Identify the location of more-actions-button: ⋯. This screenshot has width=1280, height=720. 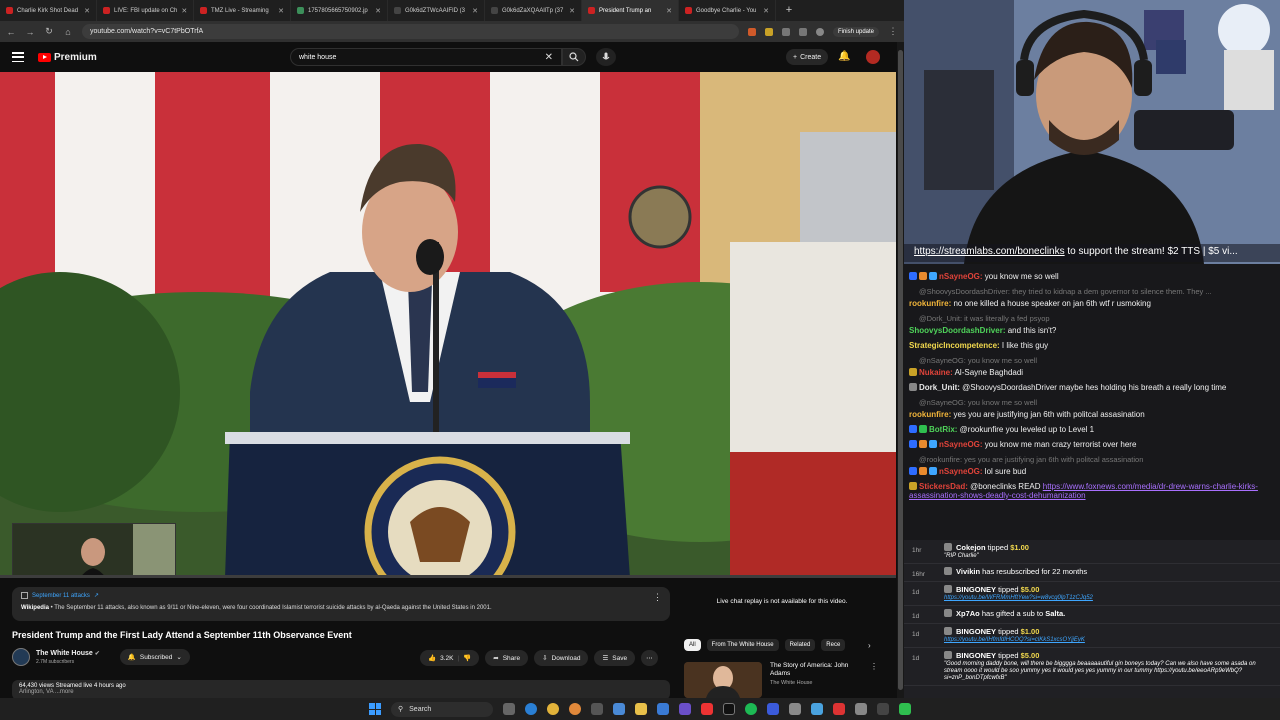
(649, 658).